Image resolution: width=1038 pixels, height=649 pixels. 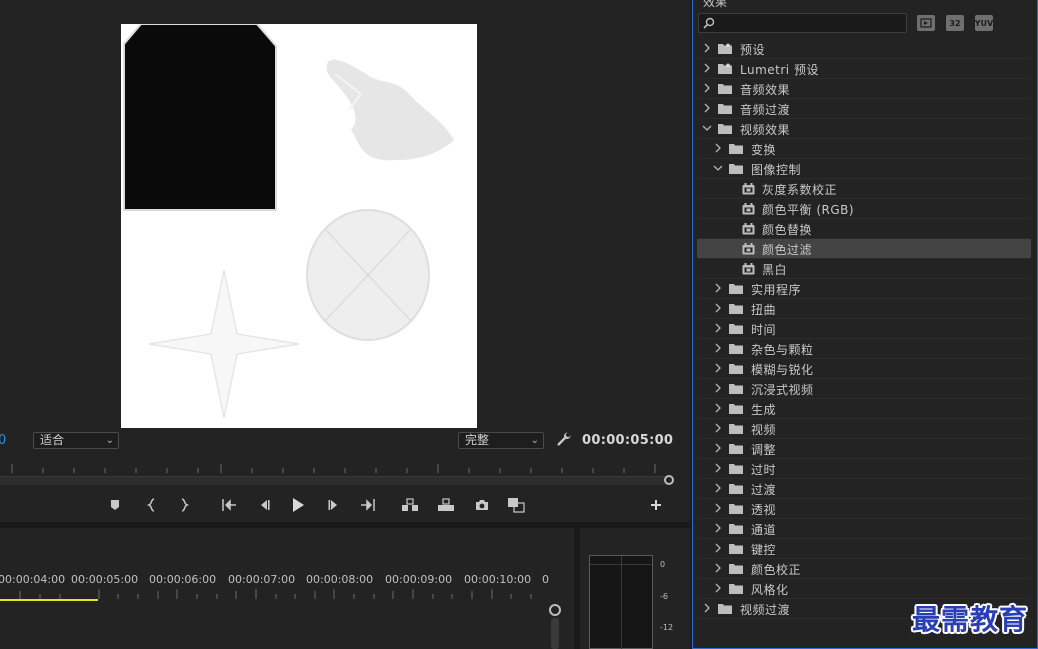 I want to click on effect-item: 黑白, so click(x=864, y=269).